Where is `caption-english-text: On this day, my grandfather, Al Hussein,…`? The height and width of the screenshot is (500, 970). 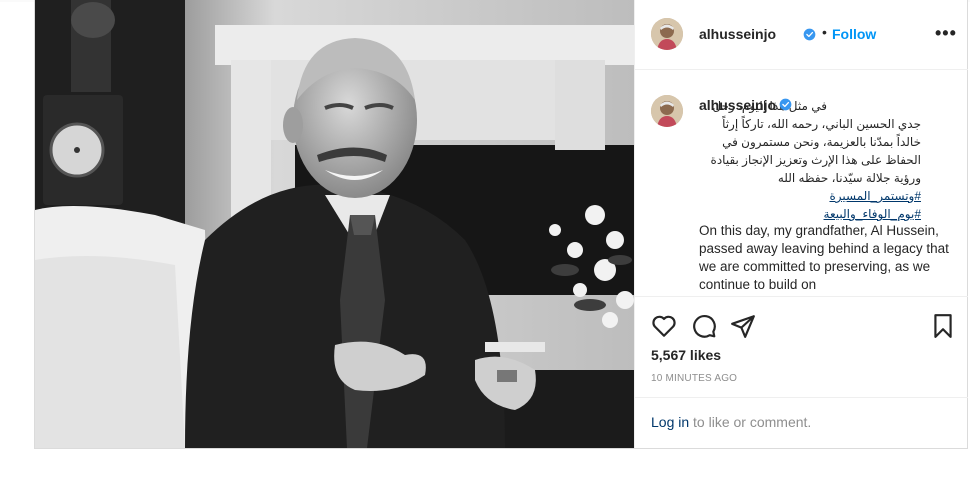
caption-english-text: On this day, my grandfather, Al Hussein,… is located at coordinates (824, 257).